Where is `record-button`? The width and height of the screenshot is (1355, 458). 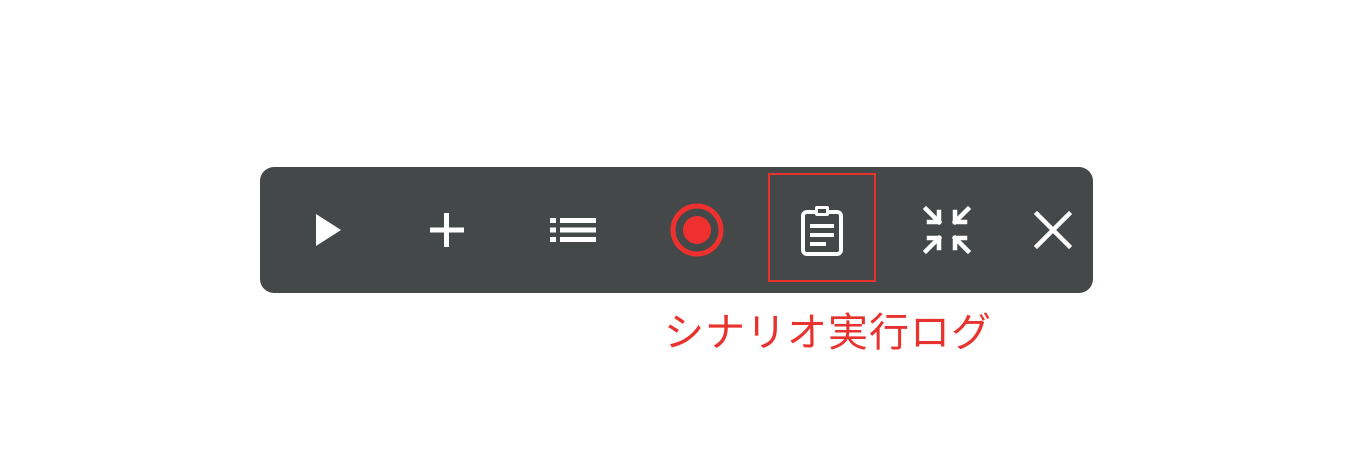 record-button is located at coordinates (697, 230).